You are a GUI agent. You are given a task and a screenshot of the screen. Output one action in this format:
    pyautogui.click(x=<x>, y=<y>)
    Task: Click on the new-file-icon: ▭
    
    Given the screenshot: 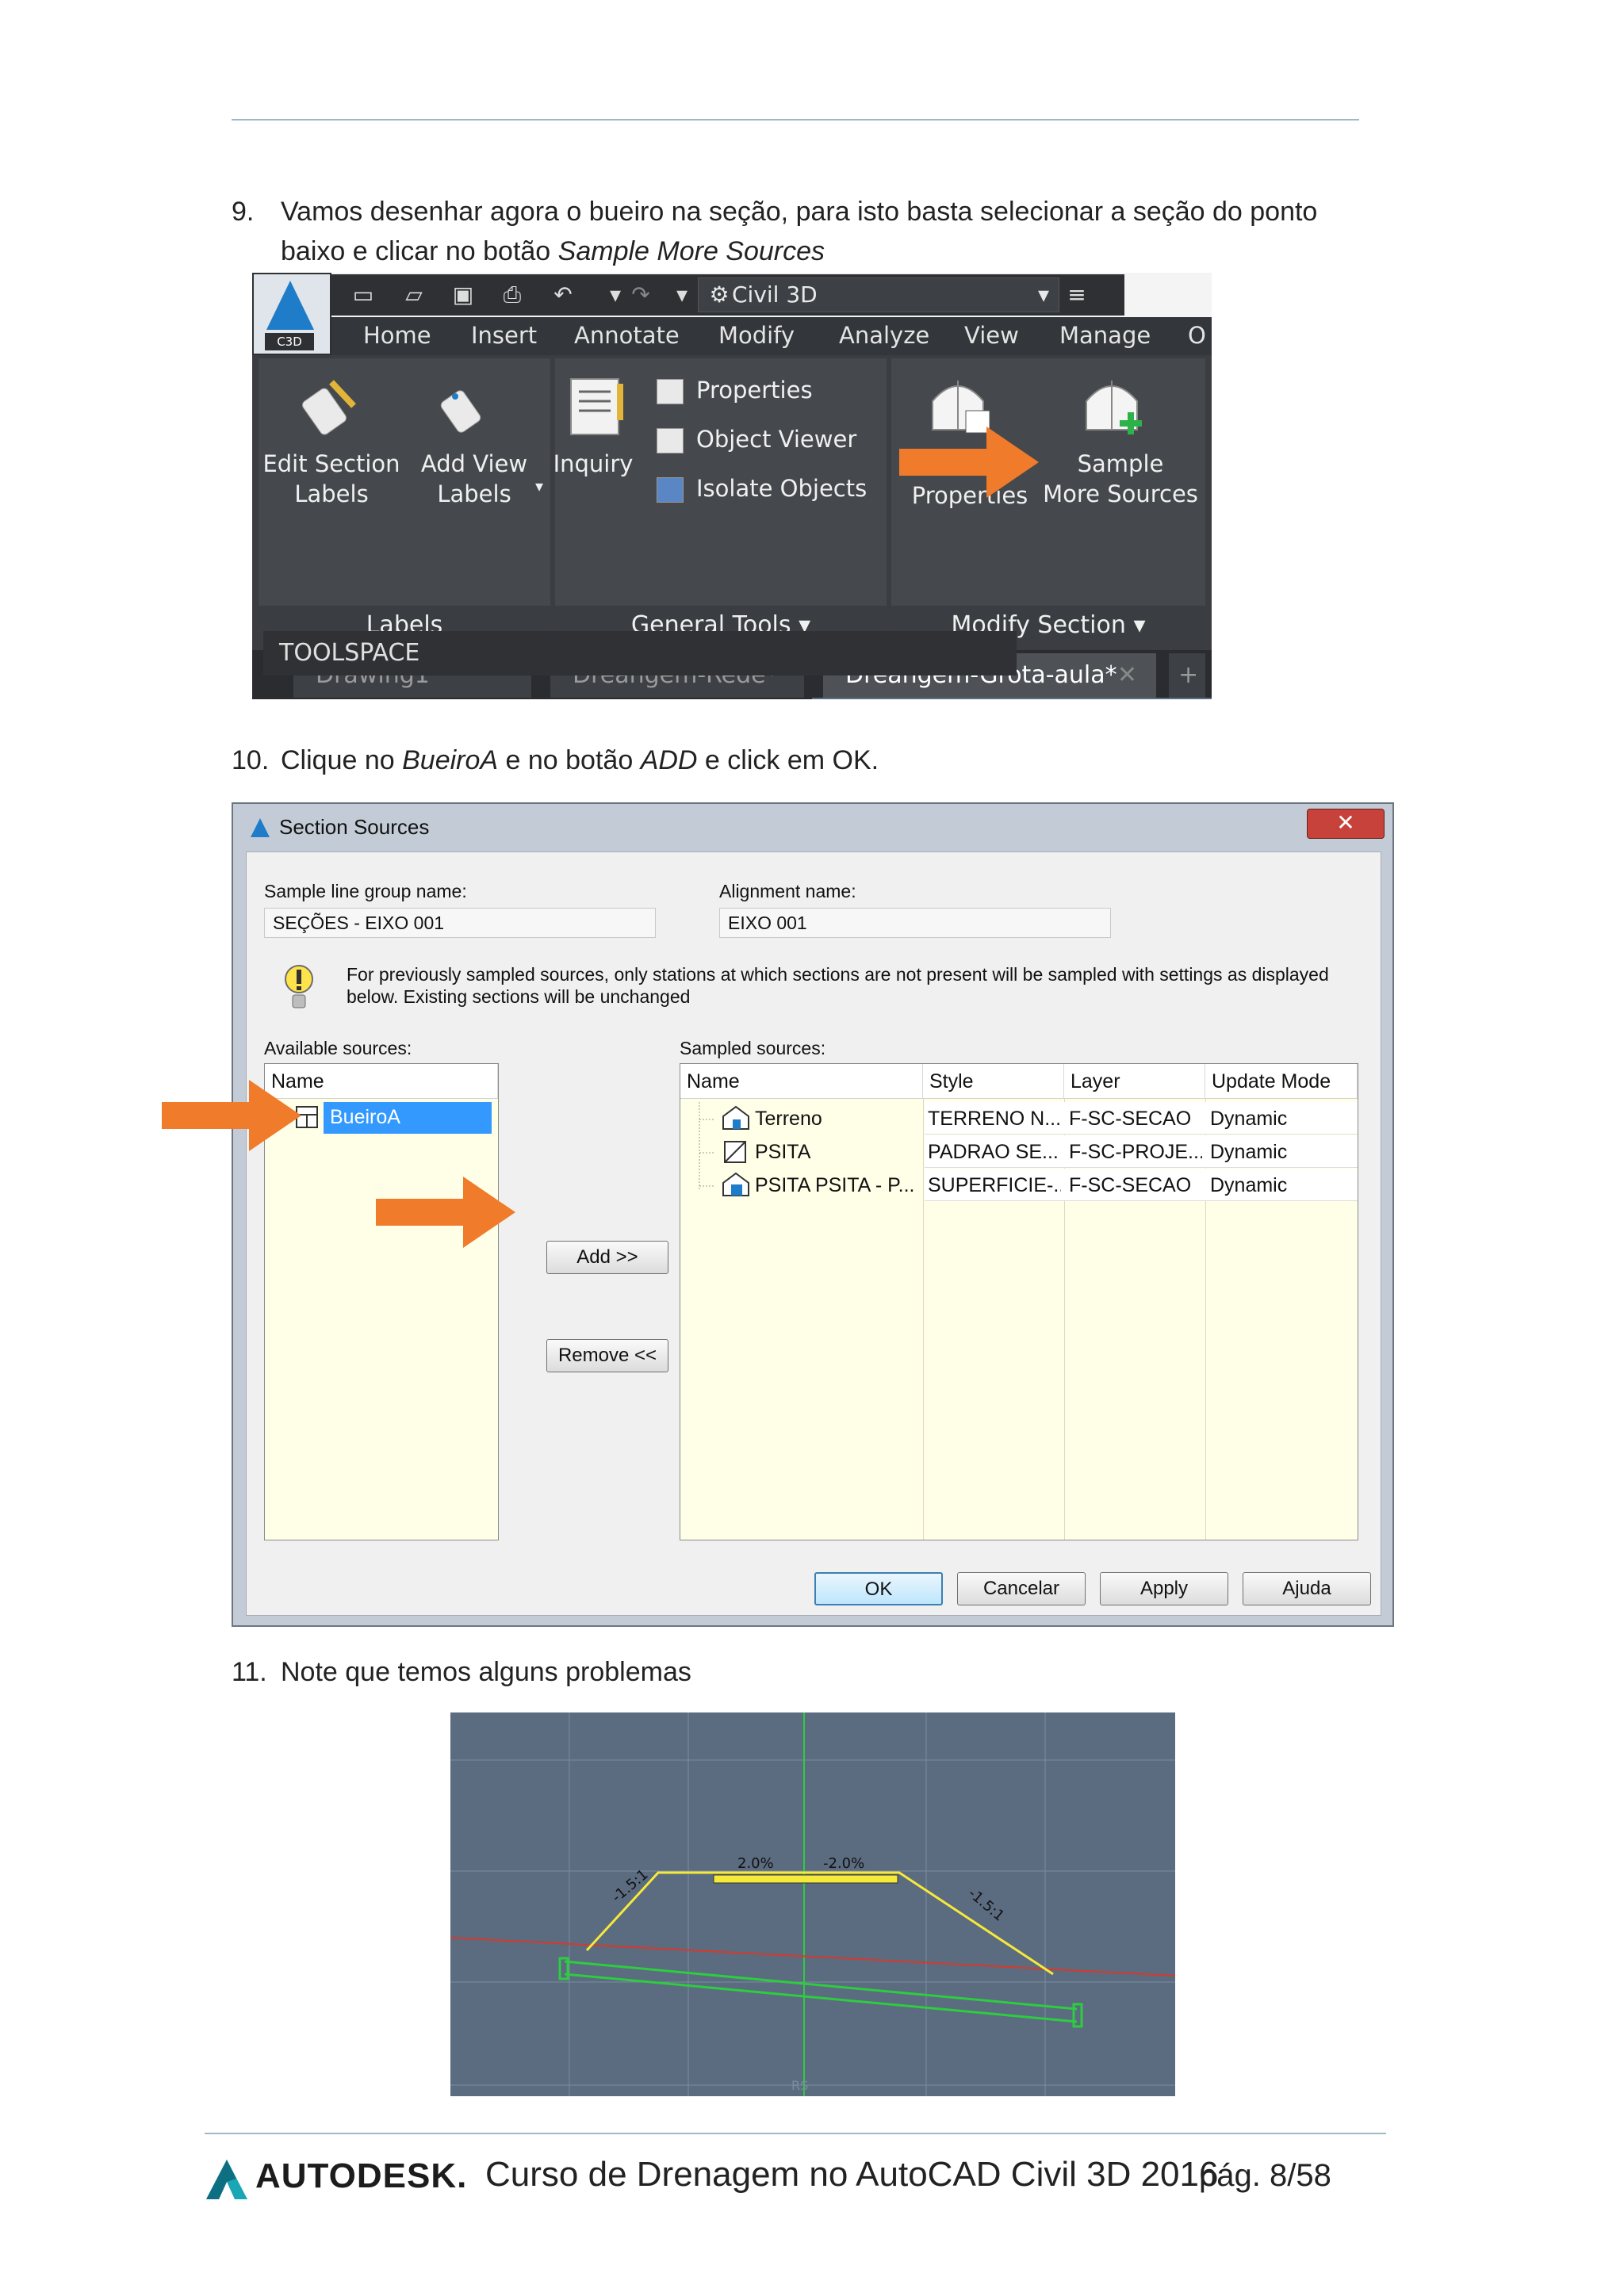 What is the action you would take?
    pyautogui.click(x=363, y=295)
    